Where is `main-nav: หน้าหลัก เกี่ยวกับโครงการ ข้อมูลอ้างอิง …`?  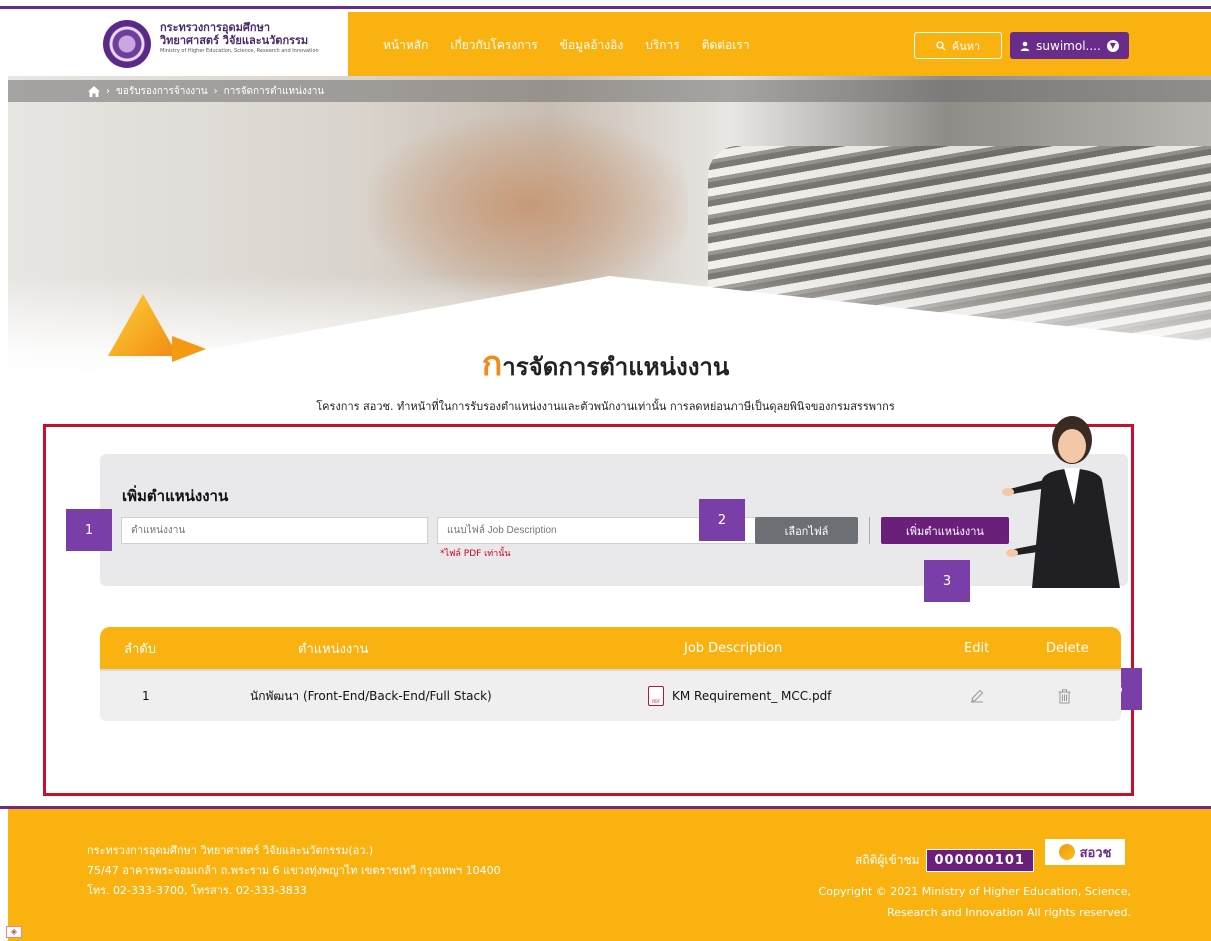 main-nav: หน้าหลัก เกี่ยวกับโครงการ ข้อมูลอ้างอิง … is located at coordinates (577, 45).